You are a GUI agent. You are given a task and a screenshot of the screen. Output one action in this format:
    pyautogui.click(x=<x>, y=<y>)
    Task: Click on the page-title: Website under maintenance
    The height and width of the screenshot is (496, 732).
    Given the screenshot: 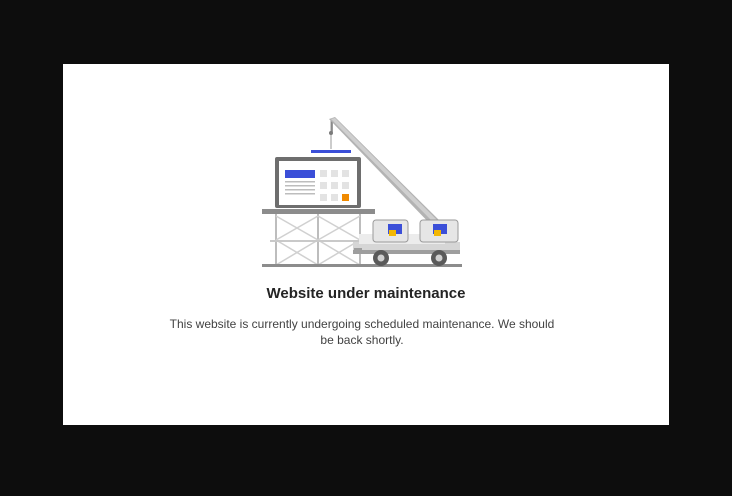 What is the action you would take?
    pyautogui.click(x=366, y=293)
    